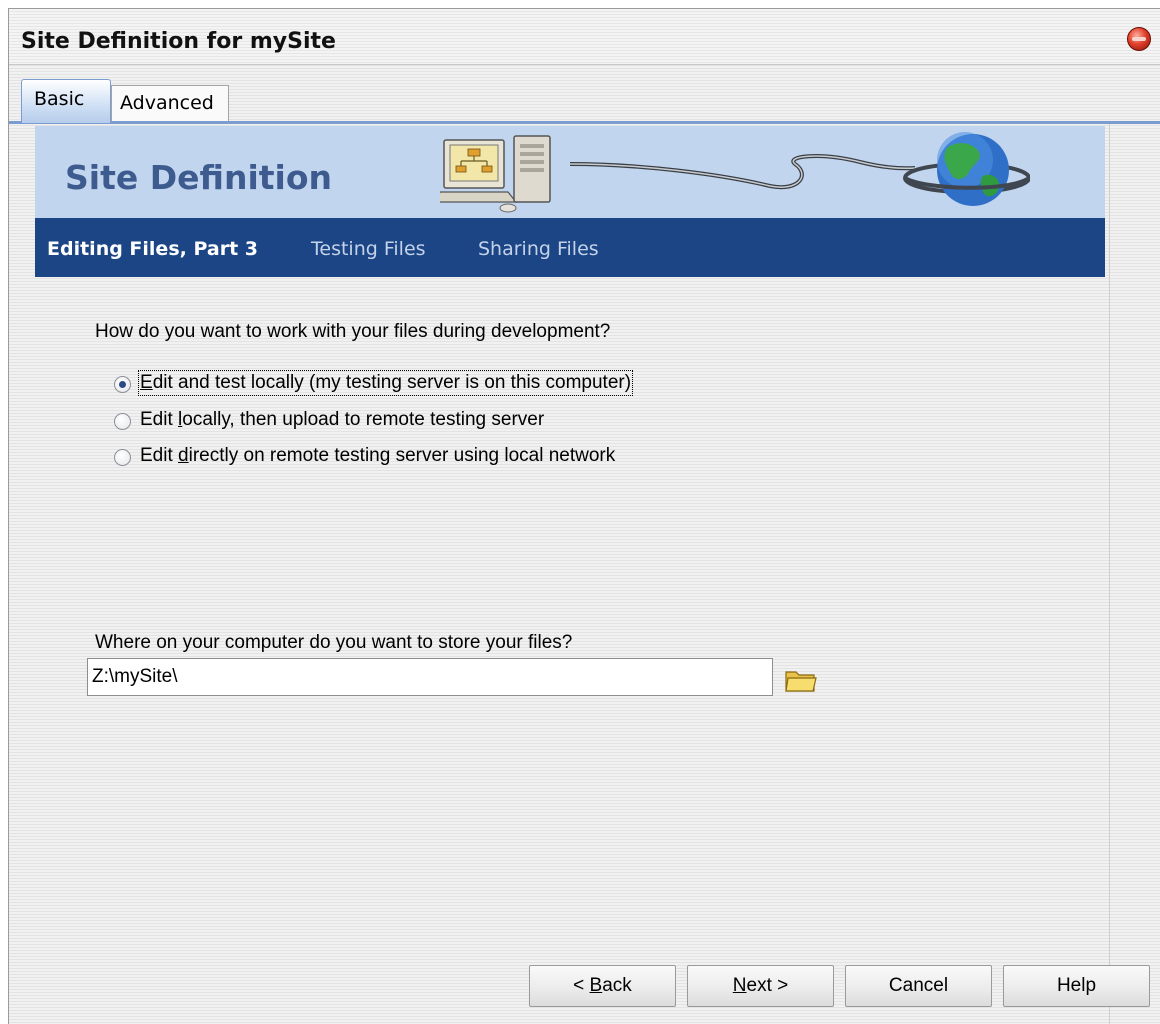 This screenshot has height=1024, width=1160. I want to click on tab-basic-label: Basic, so click(59, 99).